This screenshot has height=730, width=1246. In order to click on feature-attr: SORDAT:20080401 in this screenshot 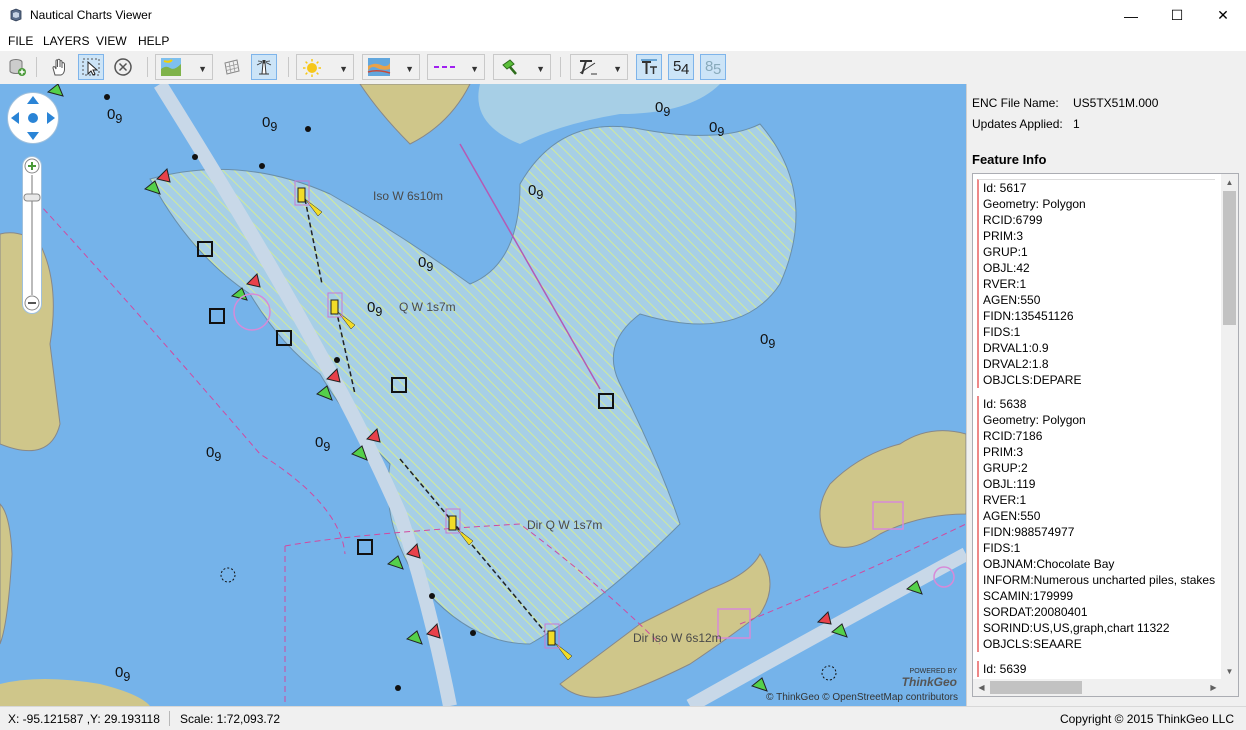, I will do `click(1035, 612)`.